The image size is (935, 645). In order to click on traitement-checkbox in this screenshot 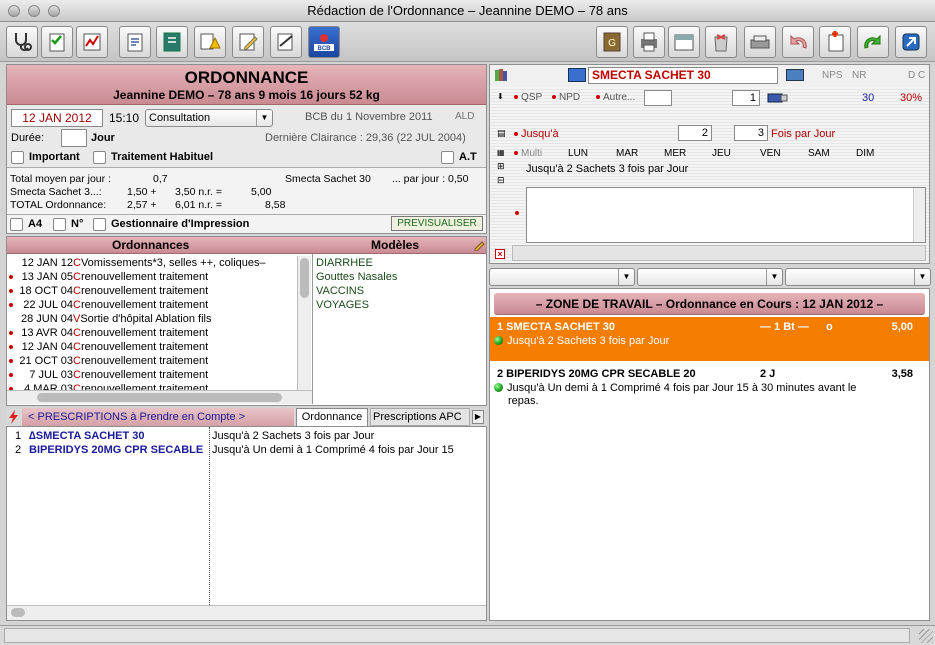, I will do `click(99, 157)`.